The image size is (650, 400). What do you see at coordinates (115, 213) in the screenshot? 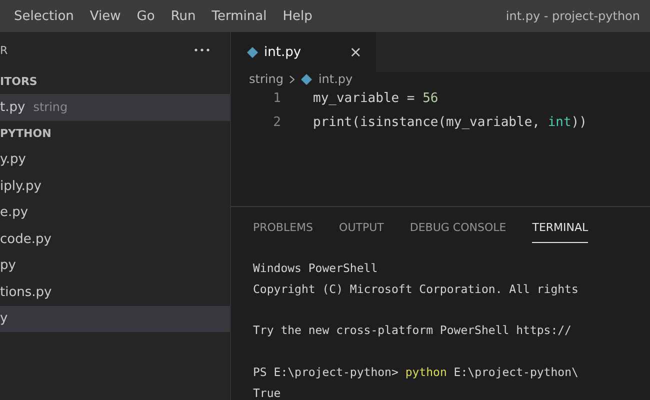
I see `file-item: e.py` at bounding box center [115, 213].